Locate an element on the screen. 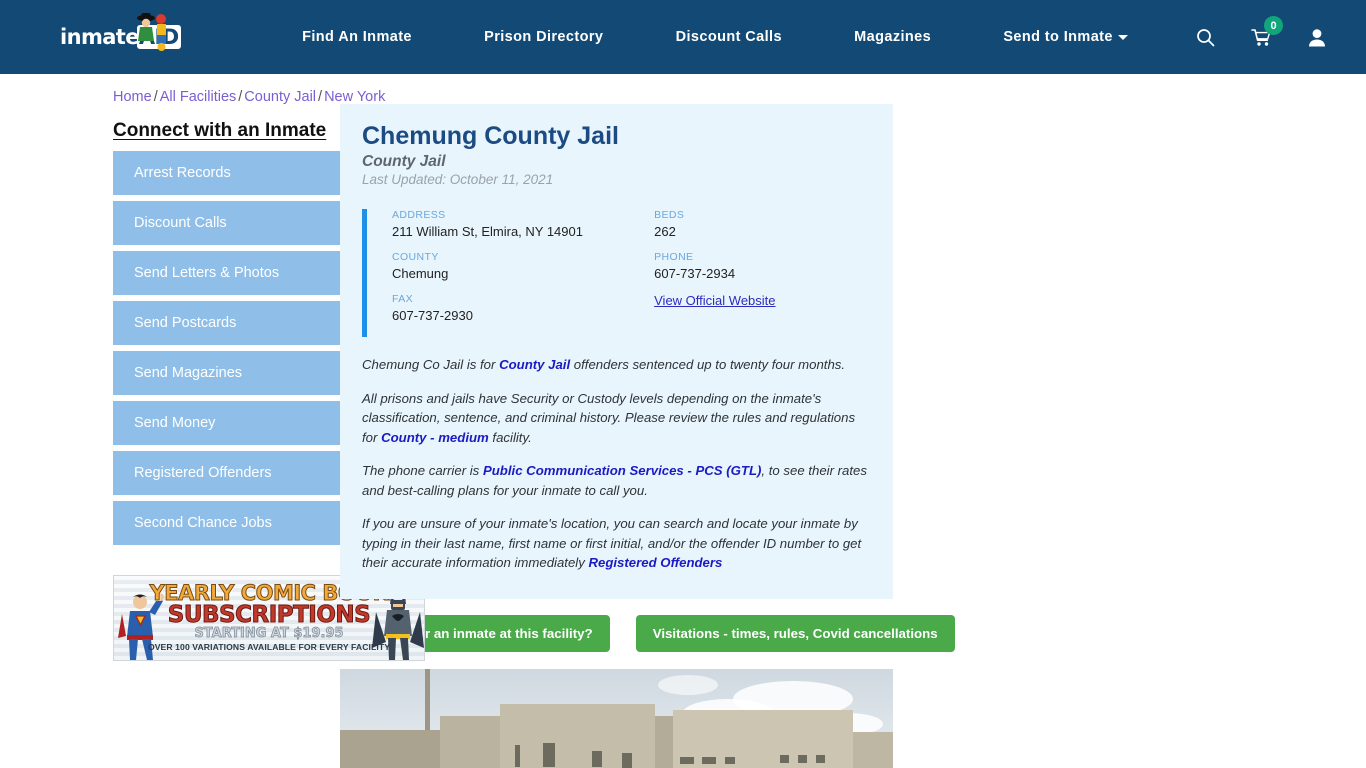 This screenshot has height=768, width=1366. sidebar-heading: Connect with an Inmate is located at coordinates (220, 130).